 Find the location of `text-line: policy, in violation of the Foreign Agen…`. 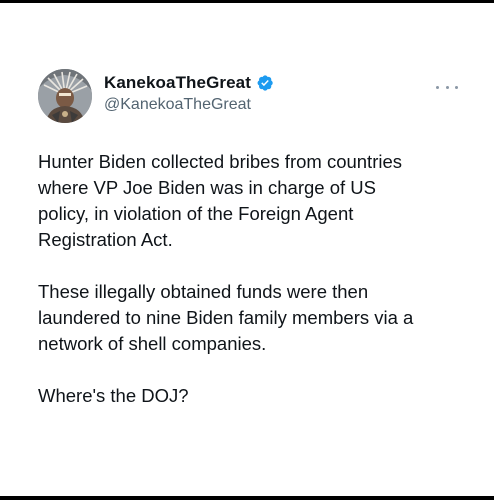

text-line: policy, in violation of the Foreign Agen… is located at coordinates (196, 213).